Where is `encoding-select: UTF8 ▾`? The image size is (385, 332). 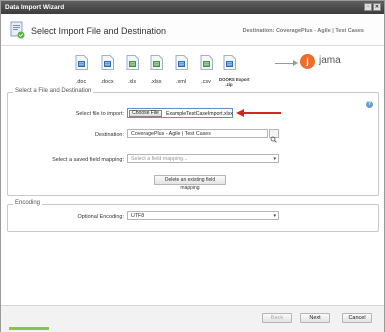
encoding-select: UTF8 ▾ is located at coordinates (203, 215).